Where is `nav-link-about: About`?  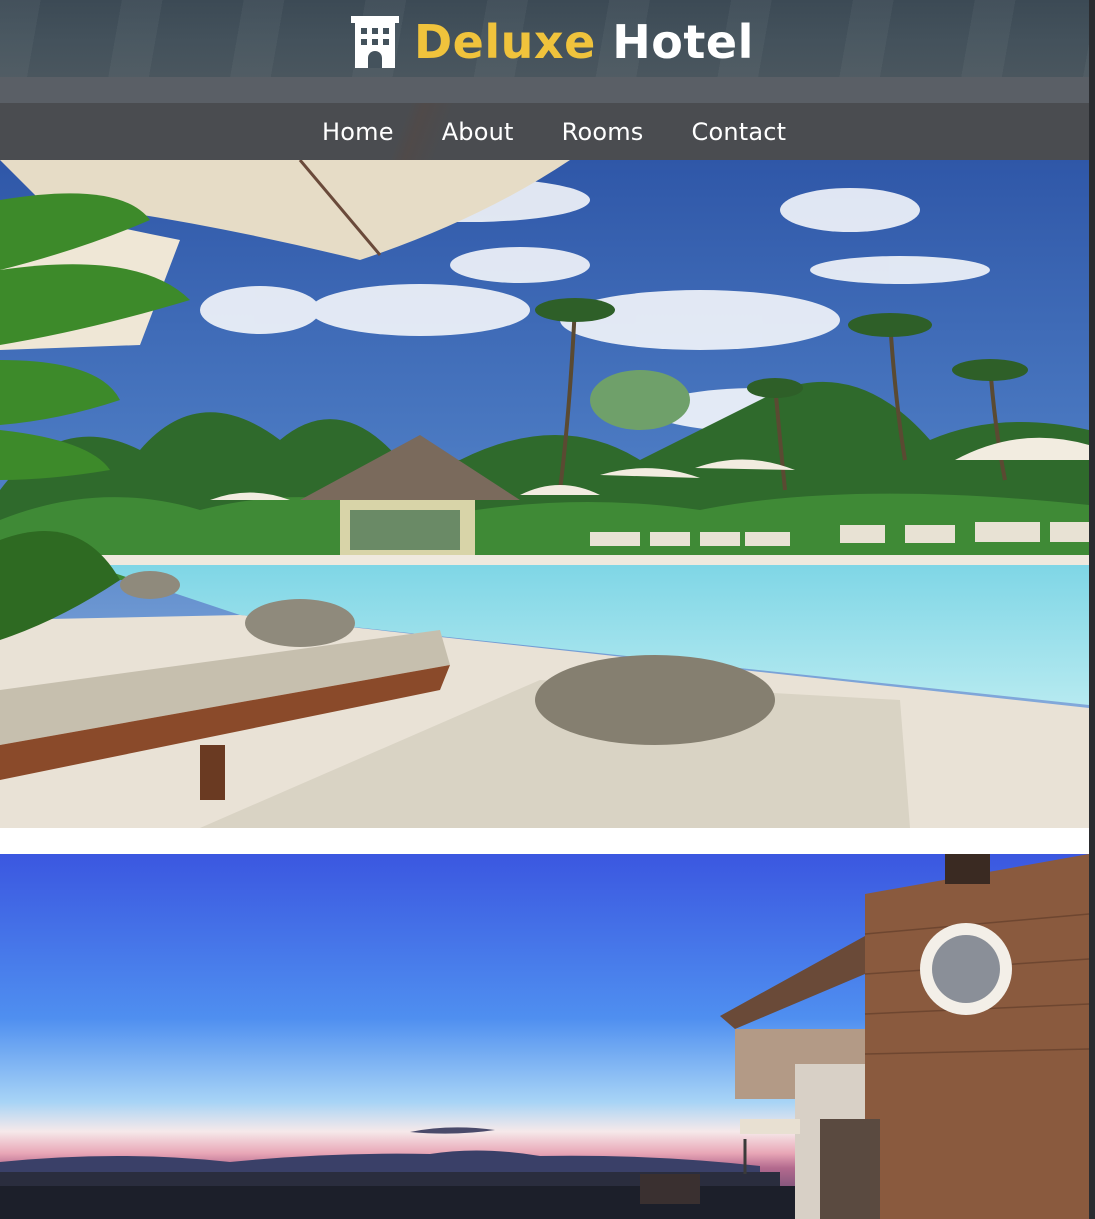
nav-link-about: About is located at coordinates (478, 132).